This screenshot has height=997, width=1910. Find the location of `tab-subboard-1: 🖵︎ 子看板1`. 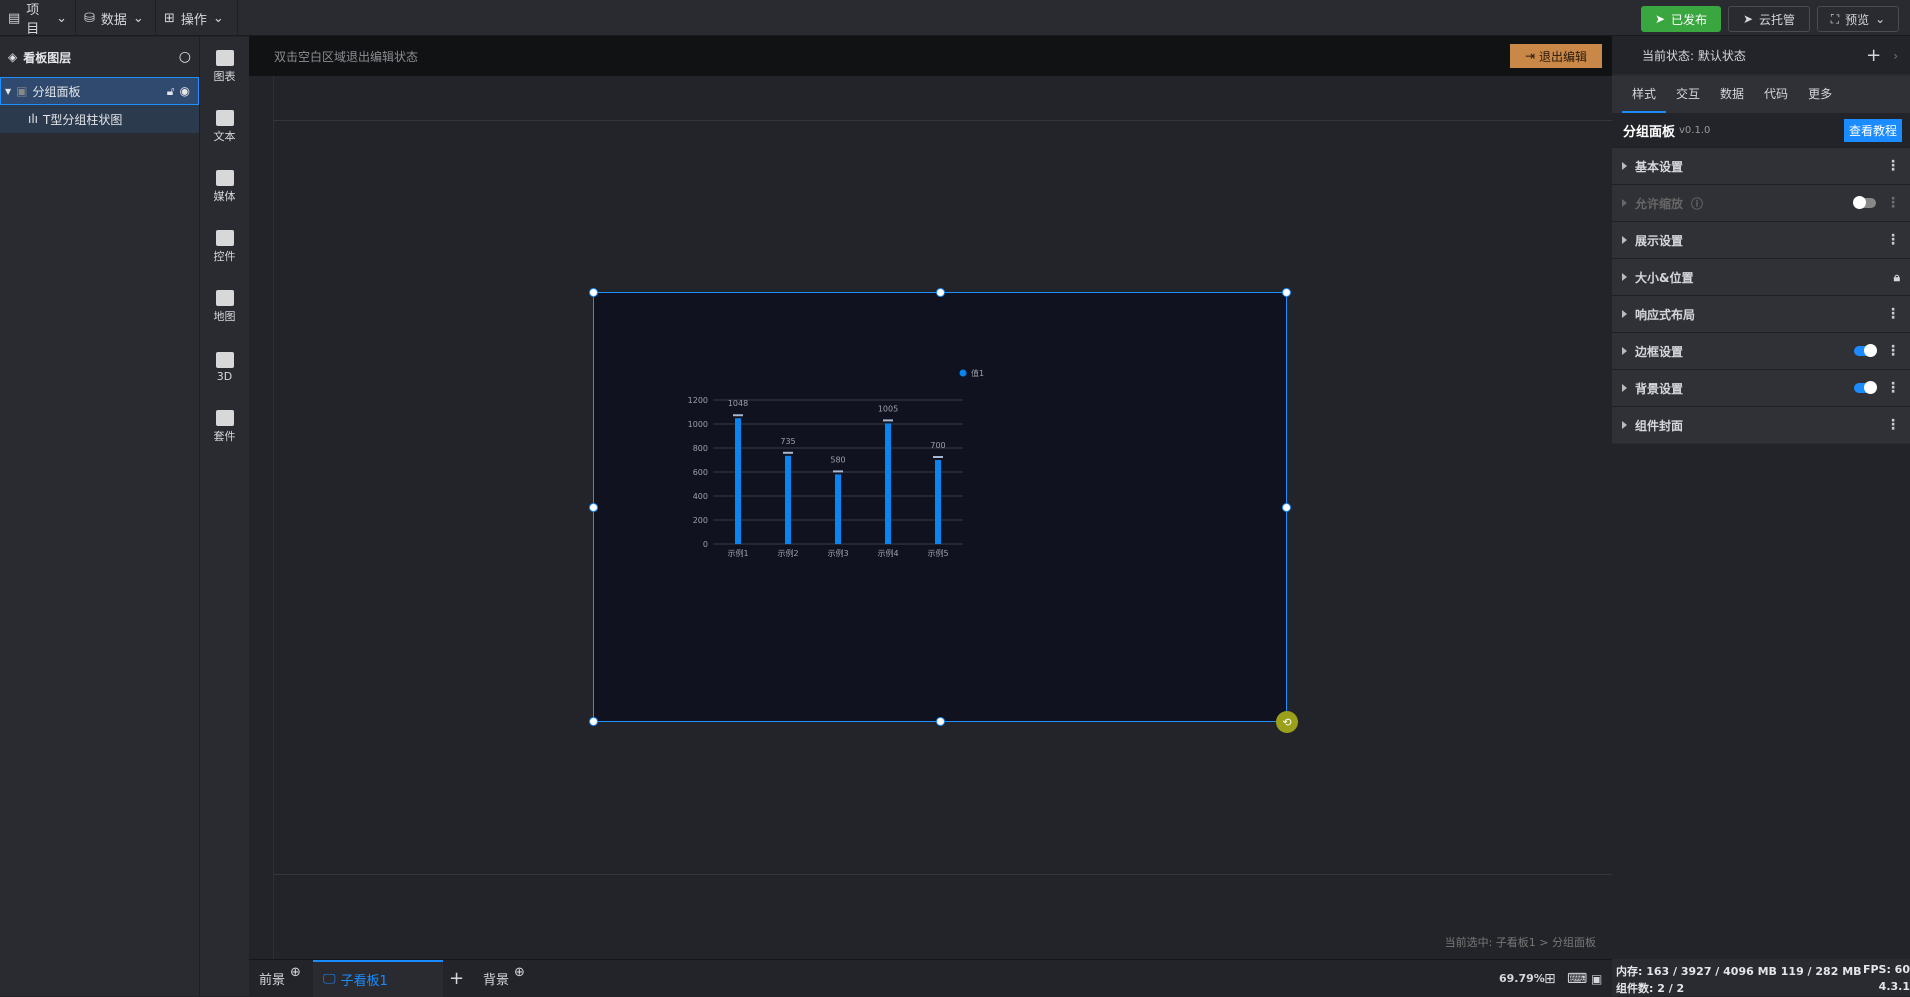

tab-subboard-1: 🖵︎ 子看板1 is located at coordinates (378, 978).